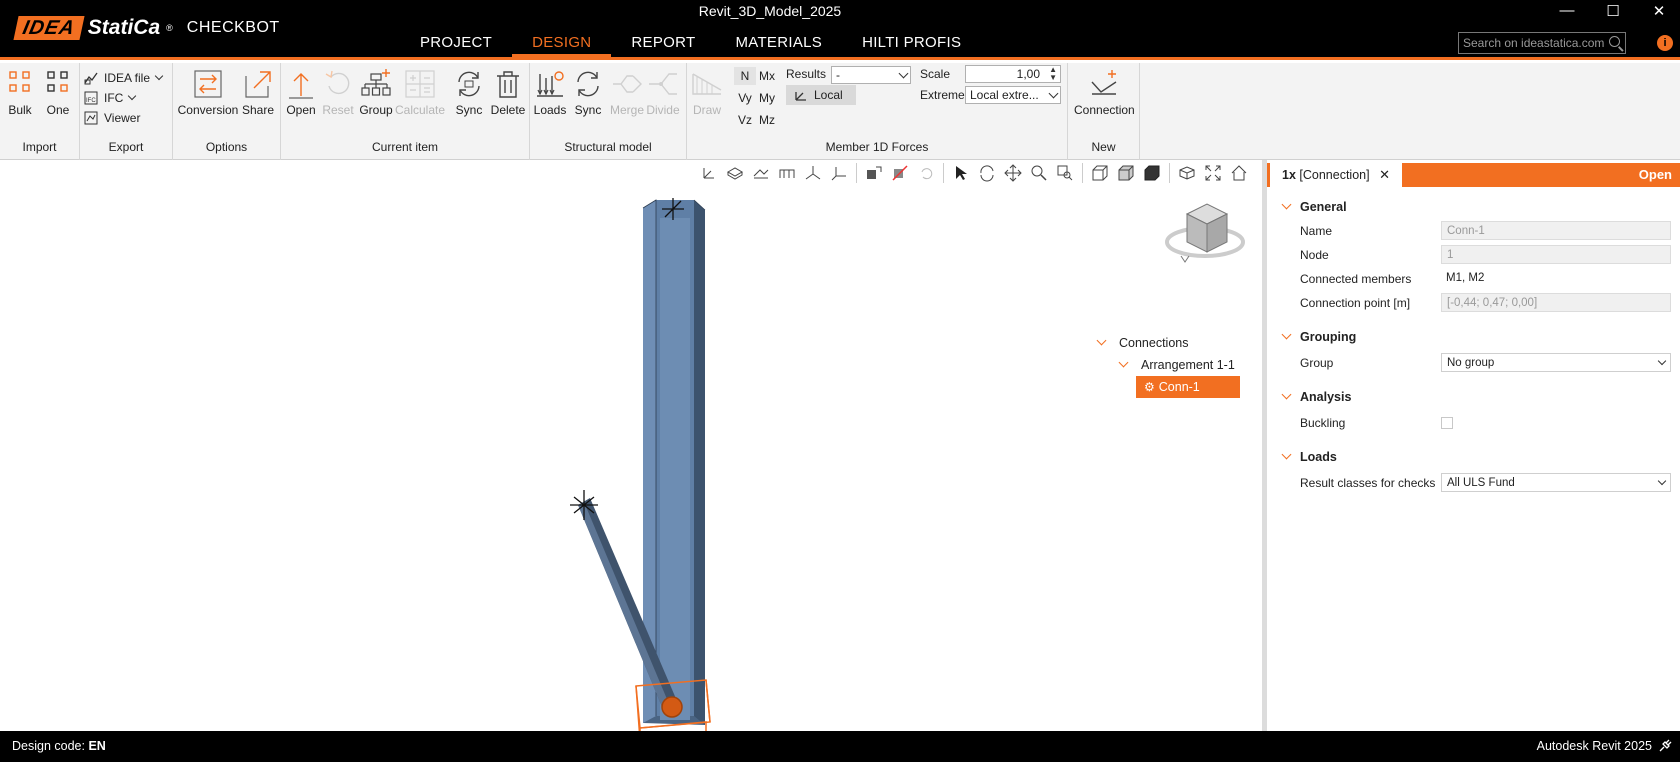  I want to click on open-connection-button: Open, so click(1655, 175).